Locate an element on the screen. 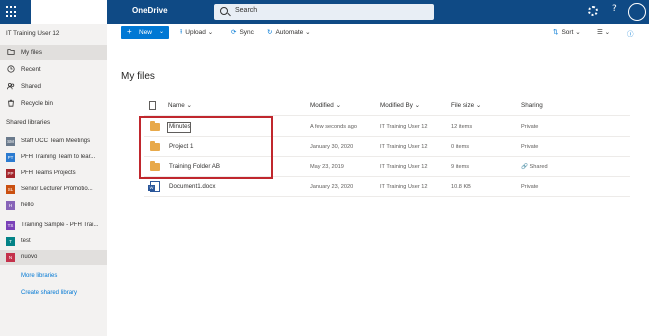 This screenshot has width=649, height=336. library-avatar: SL is located at coordinates (10, 189).